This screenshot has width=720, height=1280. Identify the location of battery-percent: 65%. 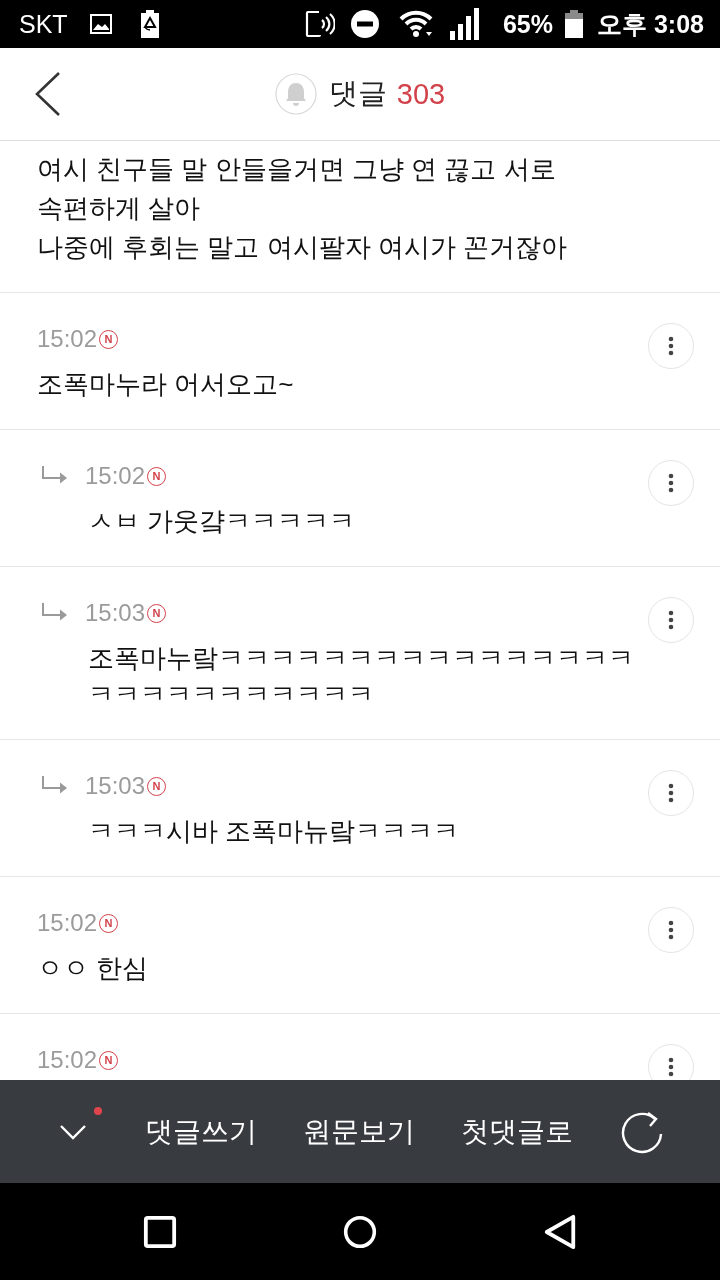
(527, 24).